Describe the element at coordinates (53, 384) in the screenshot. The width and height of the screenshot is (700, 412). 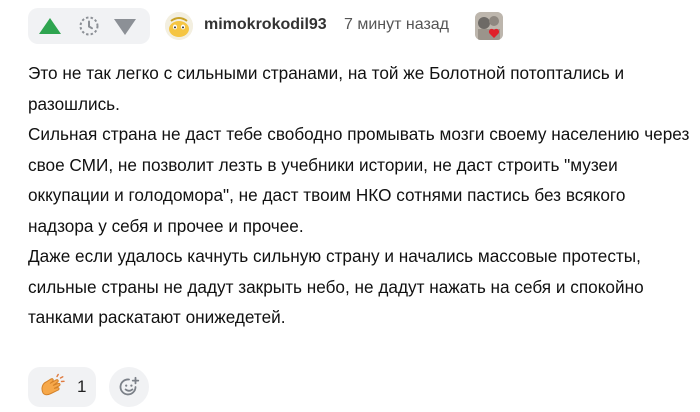
I see `clapping-hands-icon` at that location.